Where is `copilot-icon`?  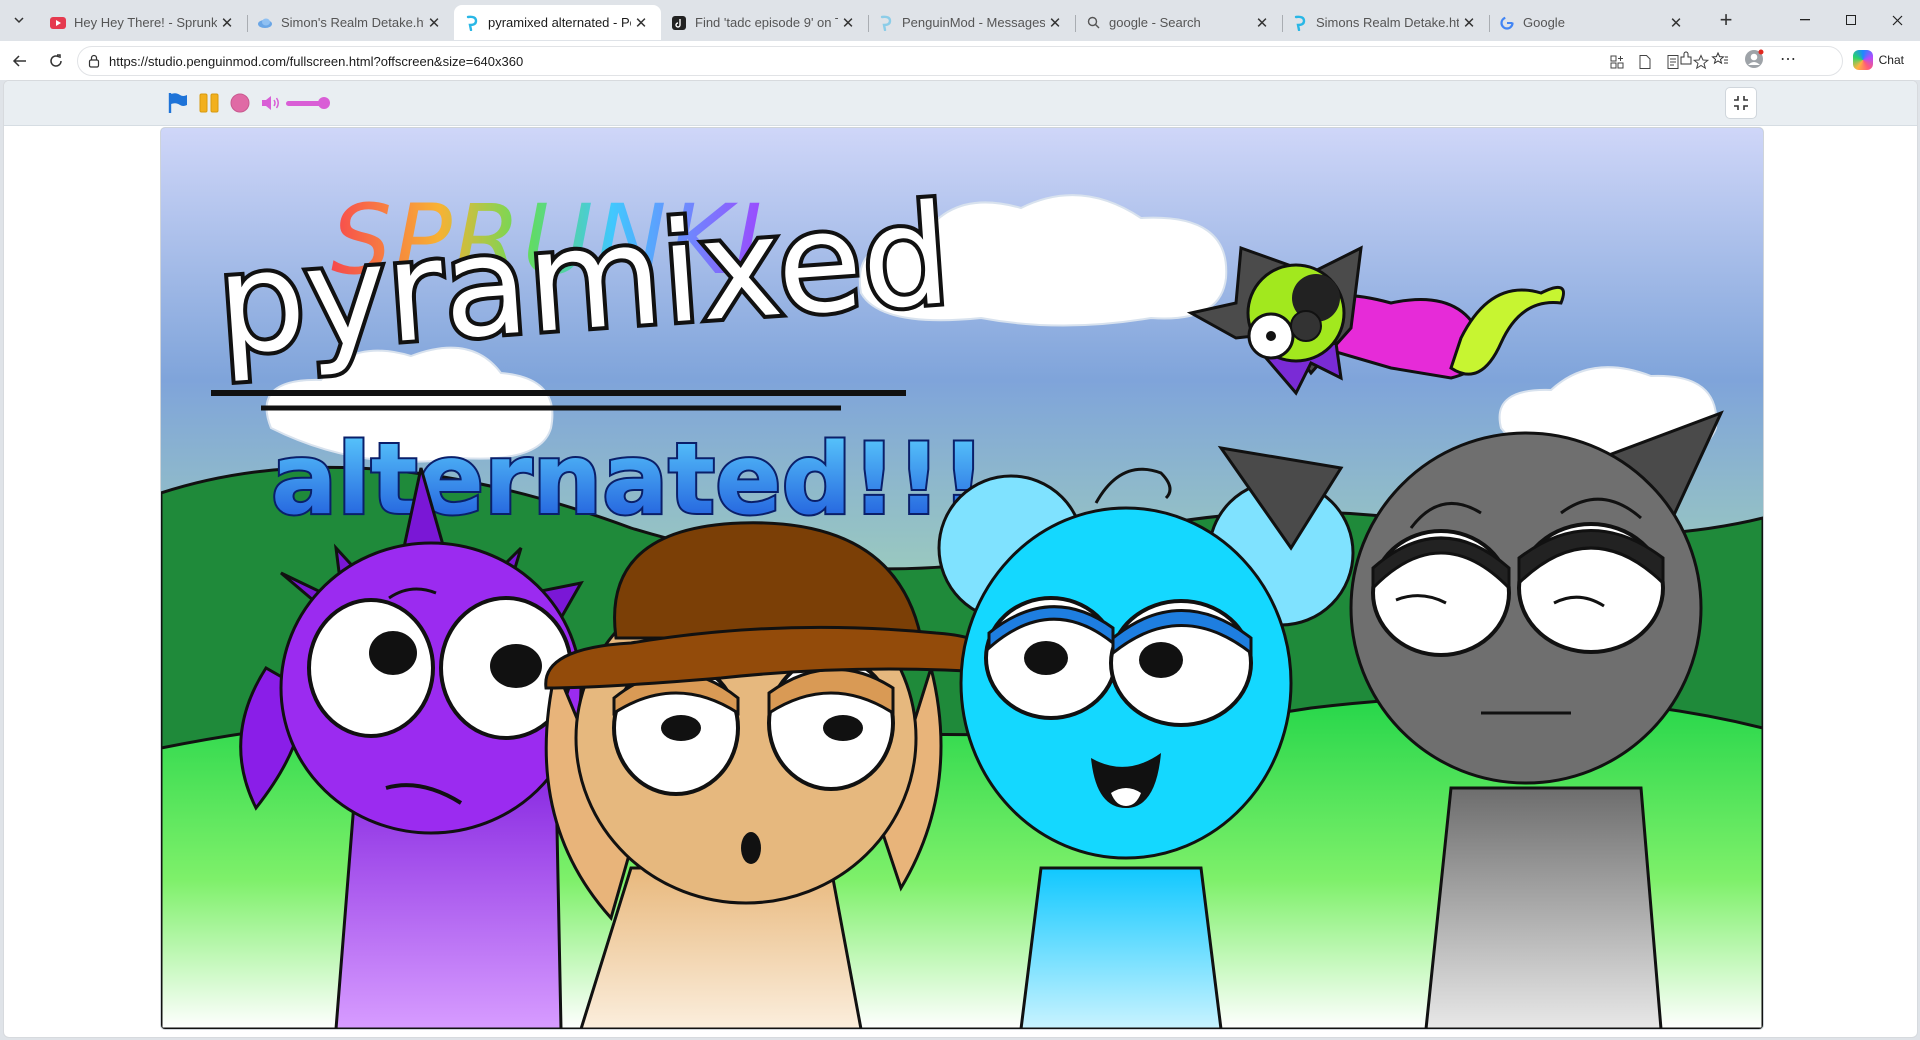 copilot-icon is located at coordinates (1862, 60).